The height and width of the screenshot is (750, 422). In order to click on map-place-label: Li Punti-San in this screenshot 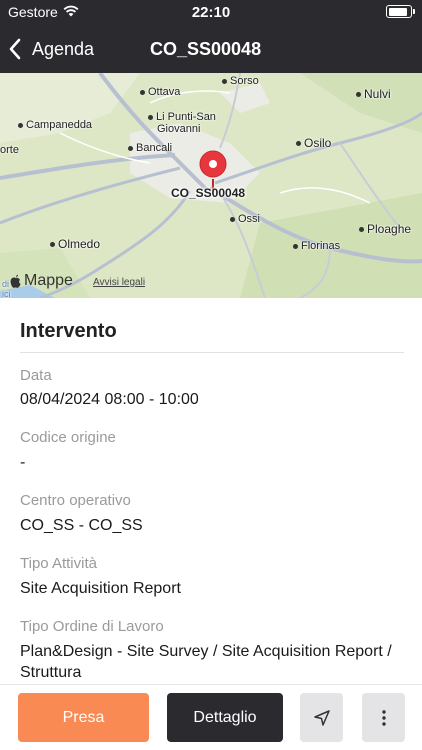, I will do `click(182, 117)`.